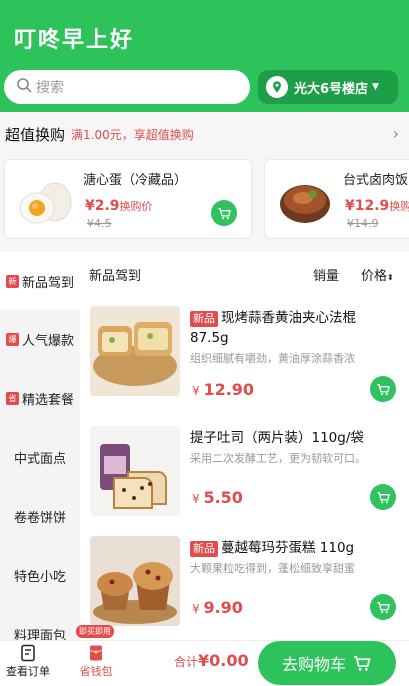 This screenshot has height=686, width=409. Describe the element at coordinates (294, 548) in the screenshot. I see `product-title: 新品 蔓越莓玛芬蛋糕 110g` at that location.